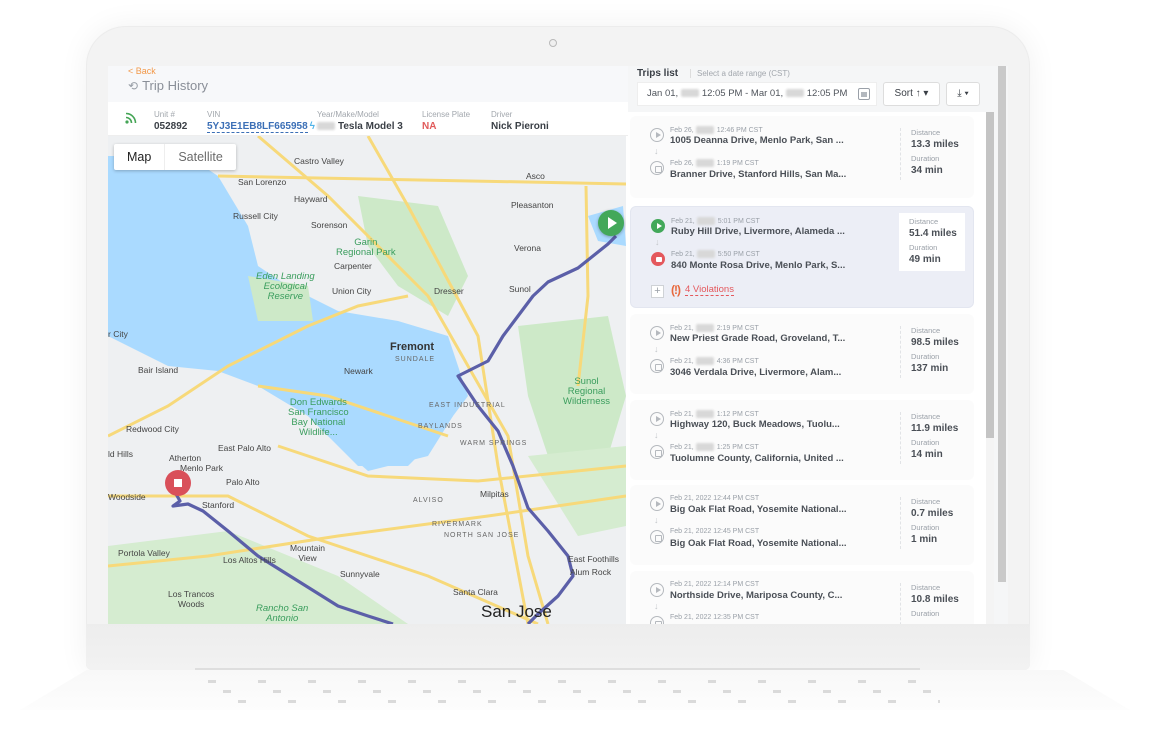 Image resolution: width=1150 pixels, height=730 pixels. What do you see at coordinates (262, 182) in the screenshot?
I see `map-label: San Lorenzo` at bounding box center [262, 182].